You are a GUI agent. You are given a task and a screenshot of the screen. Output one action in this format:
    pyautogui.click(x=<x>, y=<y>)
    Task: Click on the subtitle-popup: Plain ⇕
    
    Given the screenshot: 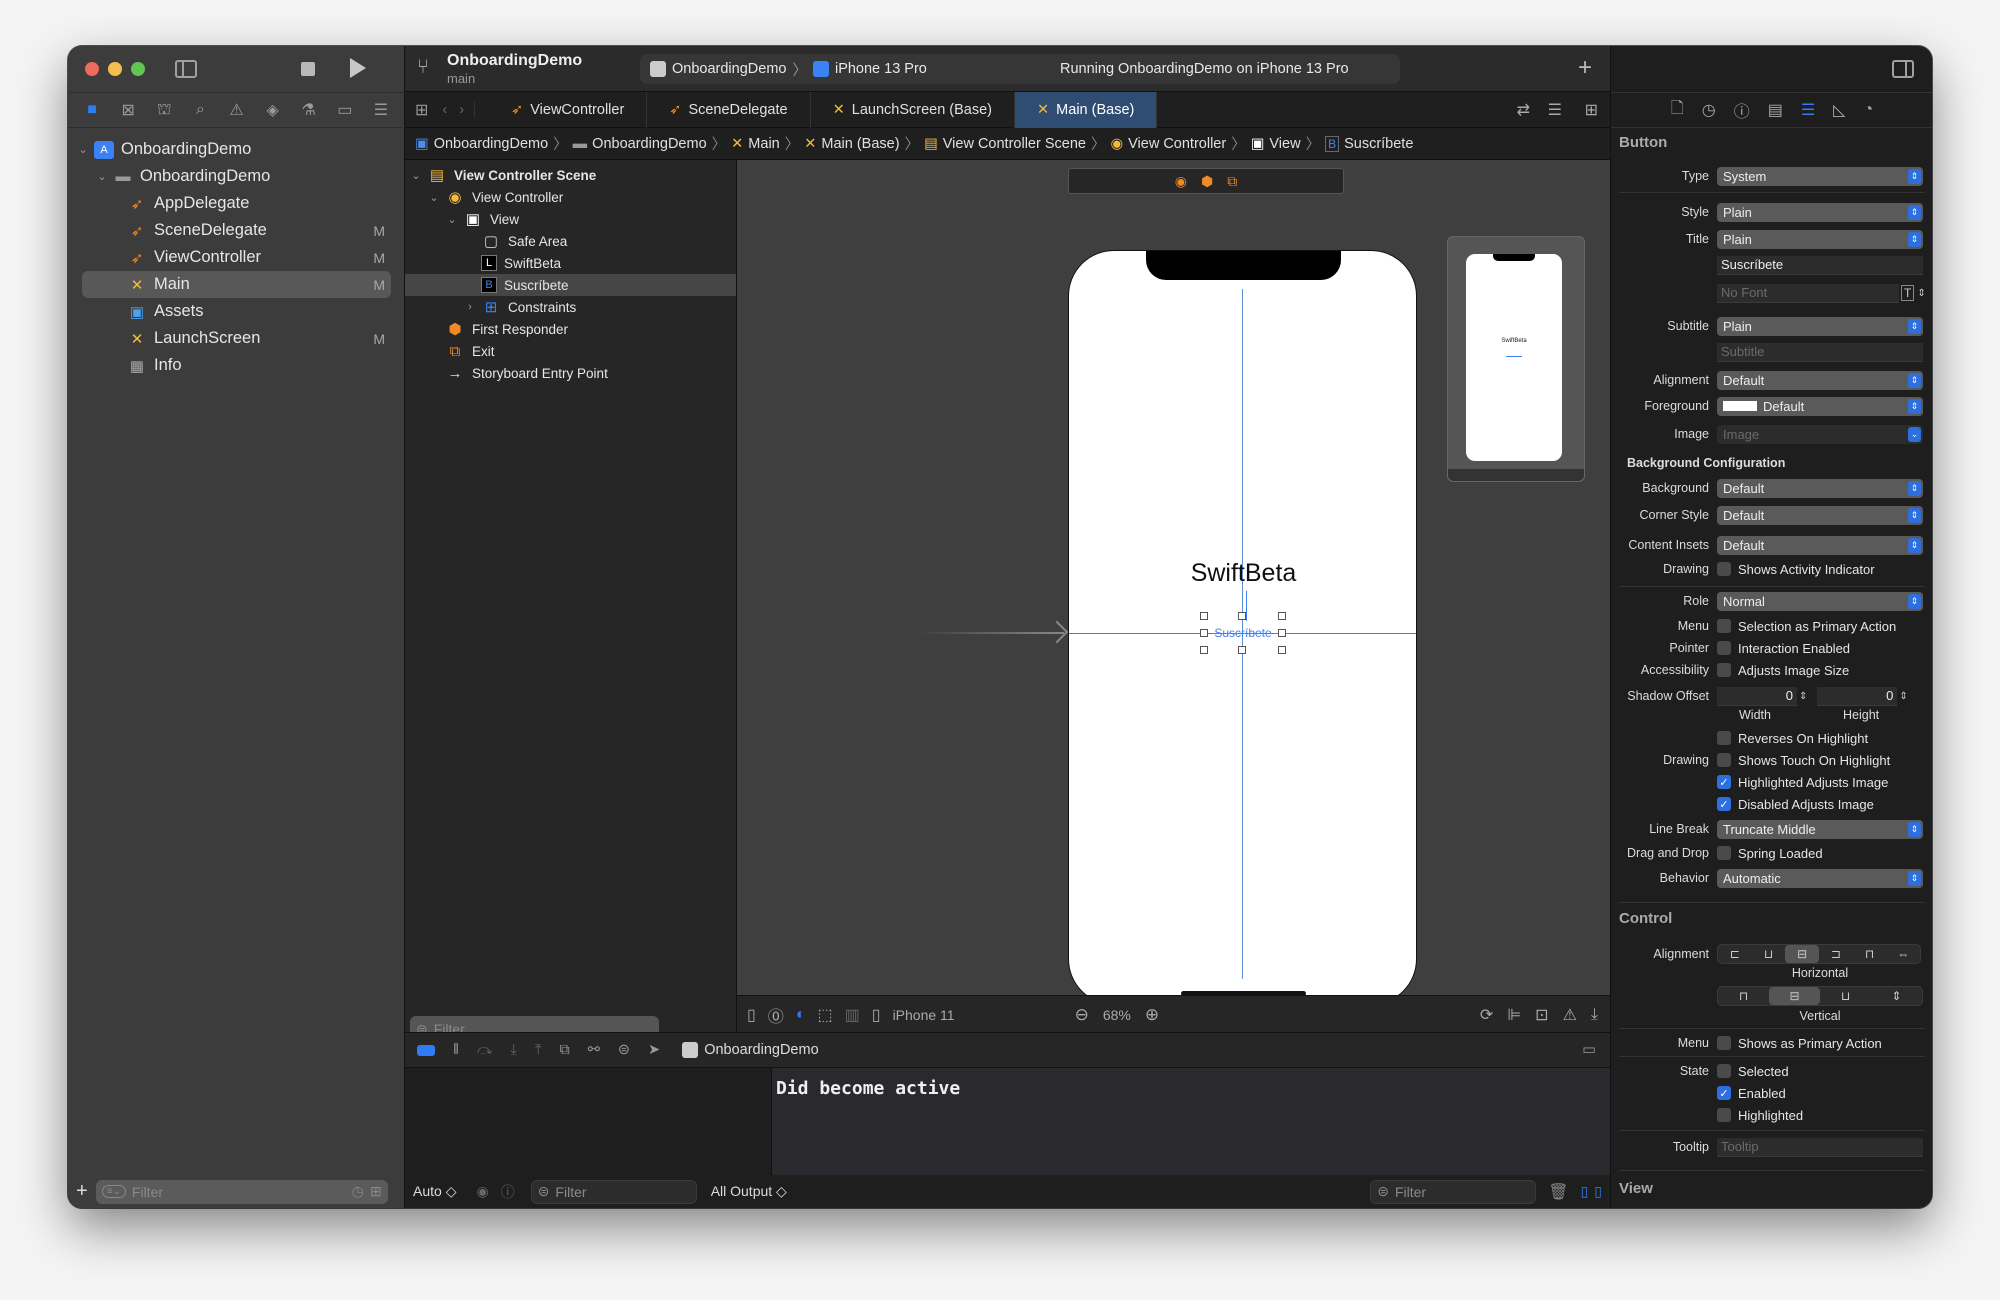 What is the action you would take?
    pyautogui.click(x=1820, y=326)
    